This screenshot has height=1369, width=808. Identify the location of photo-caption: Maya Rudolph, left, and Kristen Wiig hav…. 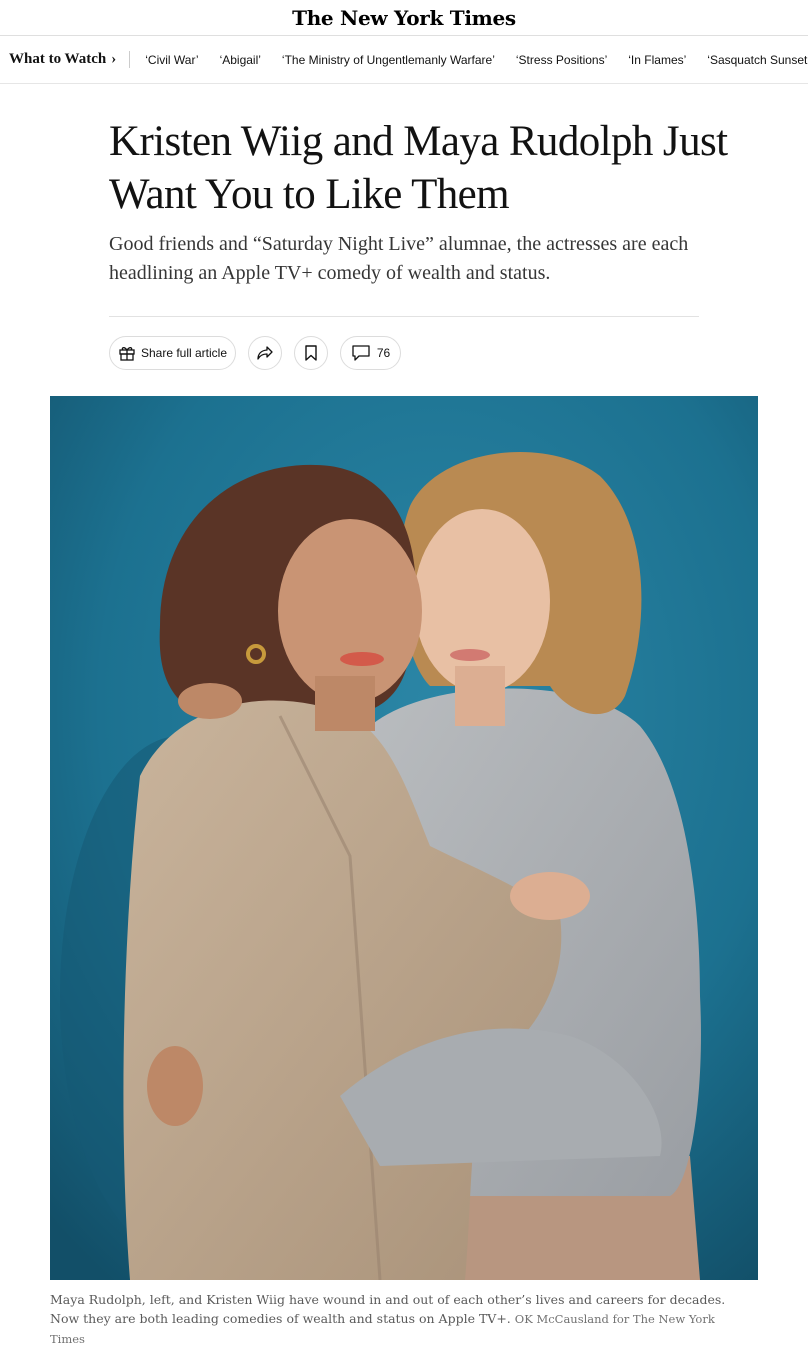
(400, 1319).